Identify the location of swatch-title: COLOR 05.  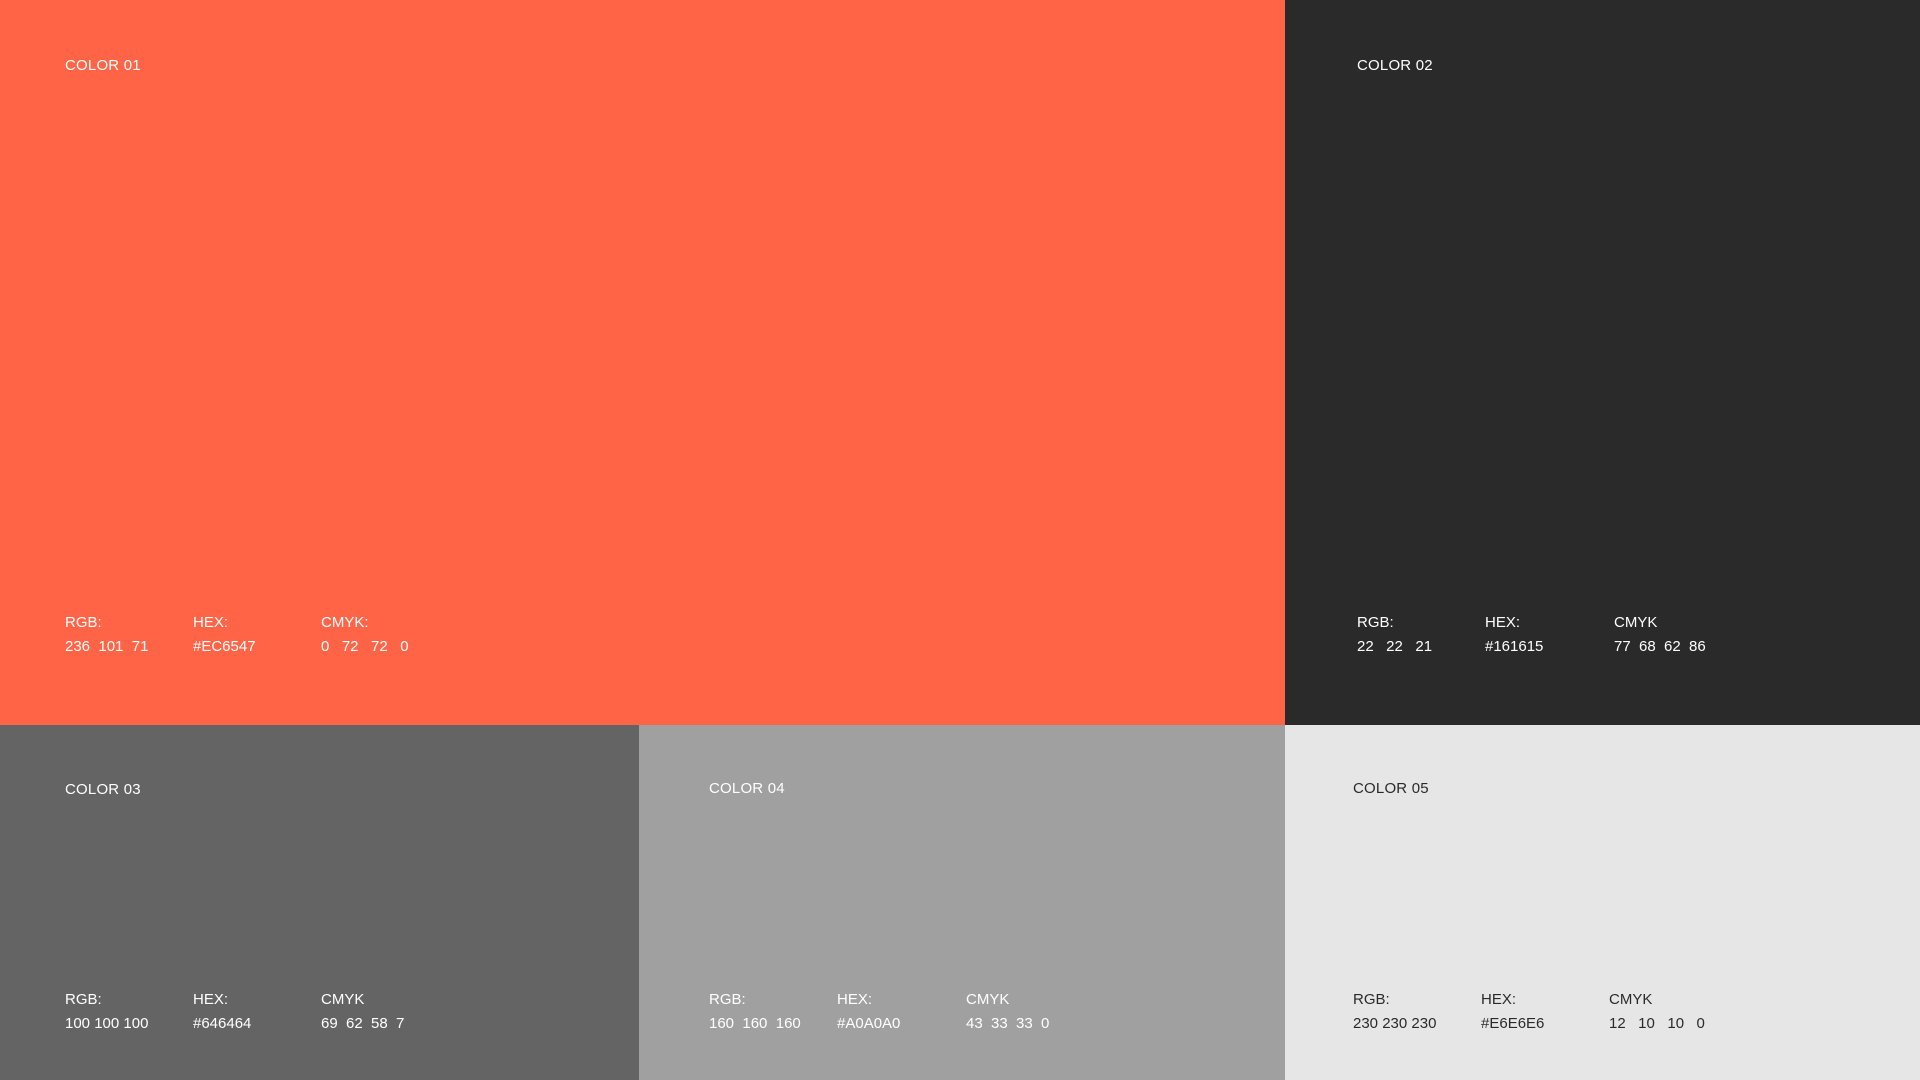
(1391, 788).